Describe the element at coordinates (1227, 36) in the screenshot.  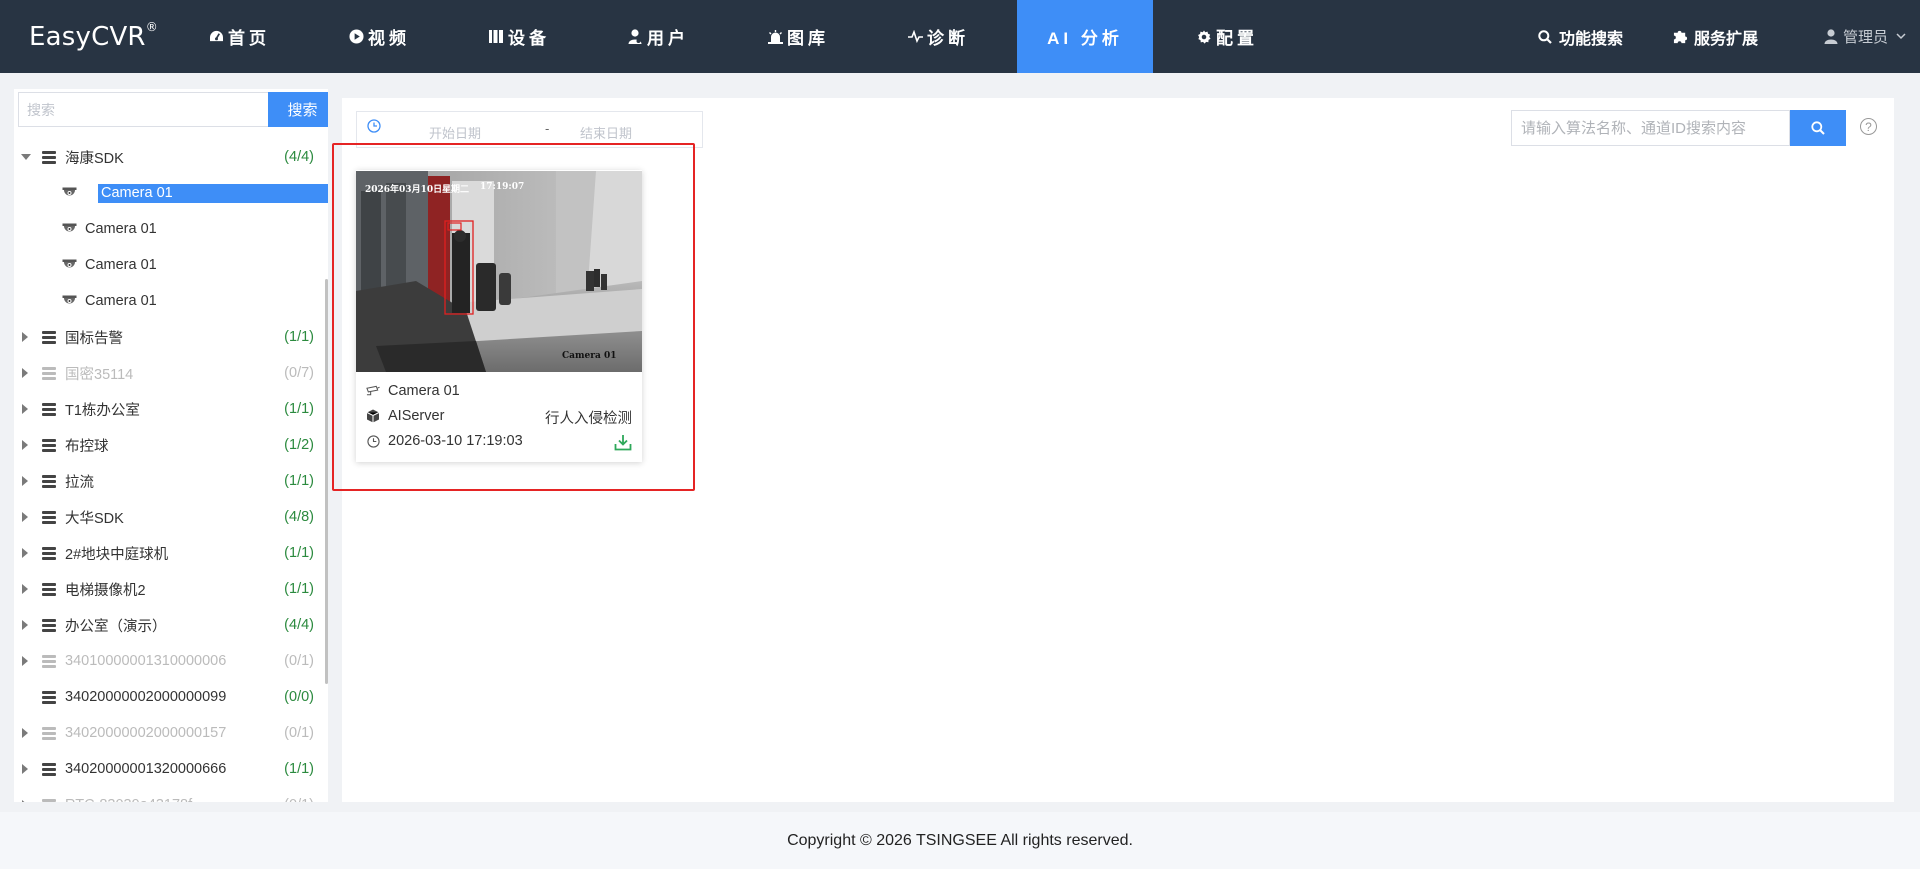
I see `nav-config: 配置` at that location.